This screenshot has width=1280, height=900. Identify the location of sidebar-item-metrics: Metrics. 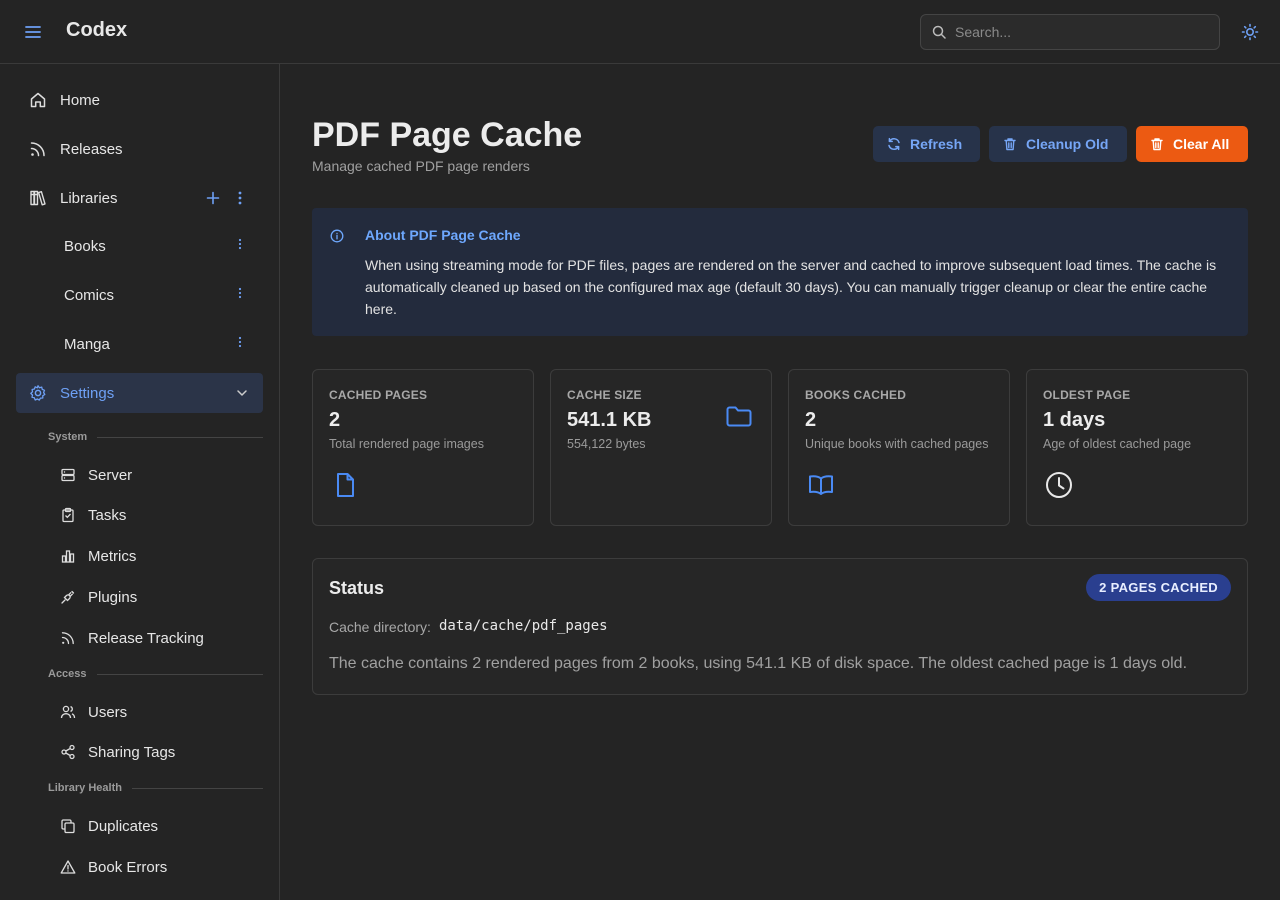
(155, 556).